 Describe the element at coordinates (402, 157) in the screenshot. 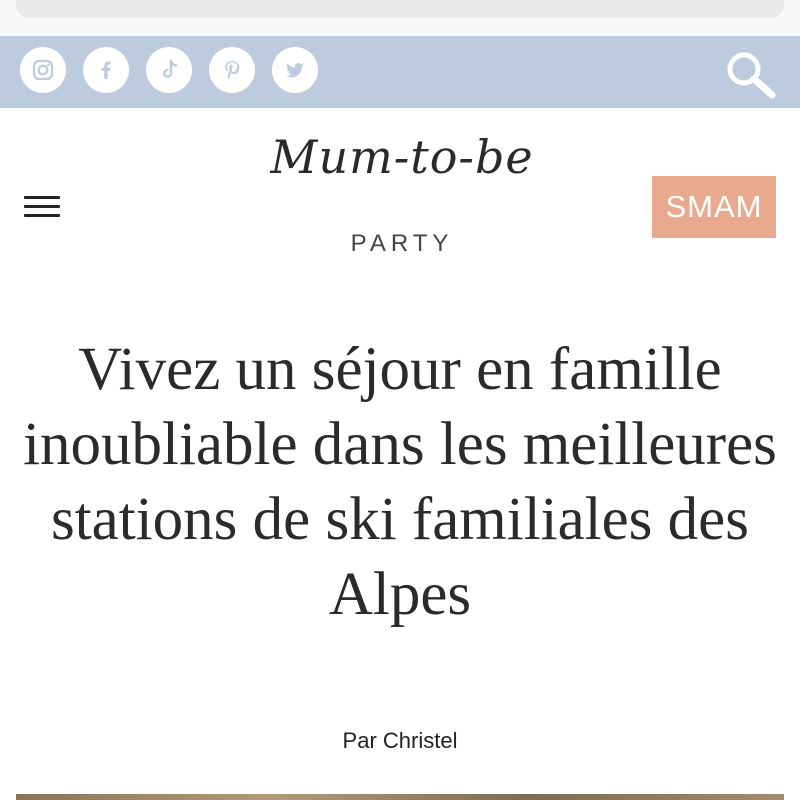

I see `logo-script-text: Mum-to-be` at that location.